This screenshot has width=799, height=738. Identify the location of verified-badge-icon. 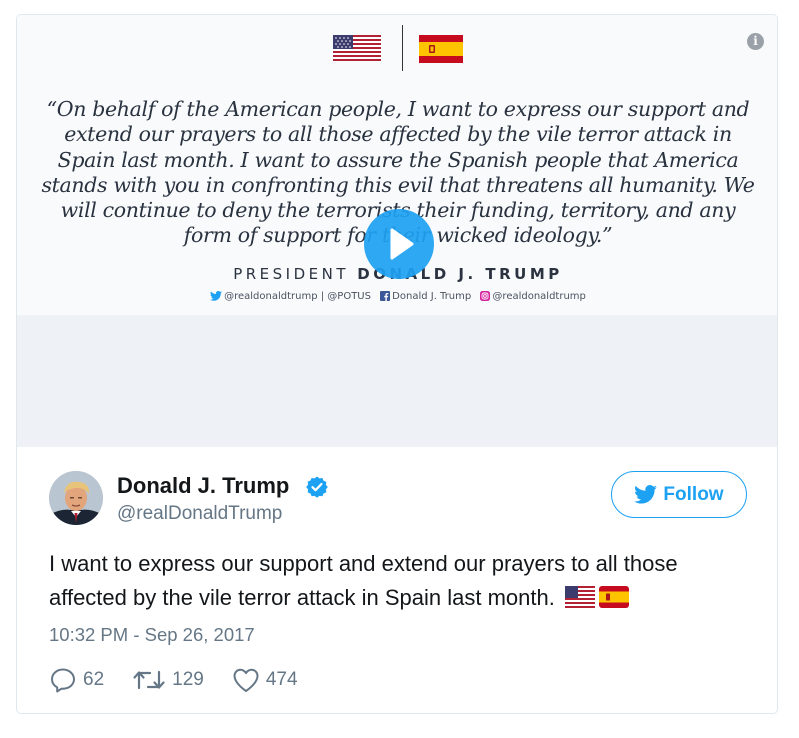
(317, 487).